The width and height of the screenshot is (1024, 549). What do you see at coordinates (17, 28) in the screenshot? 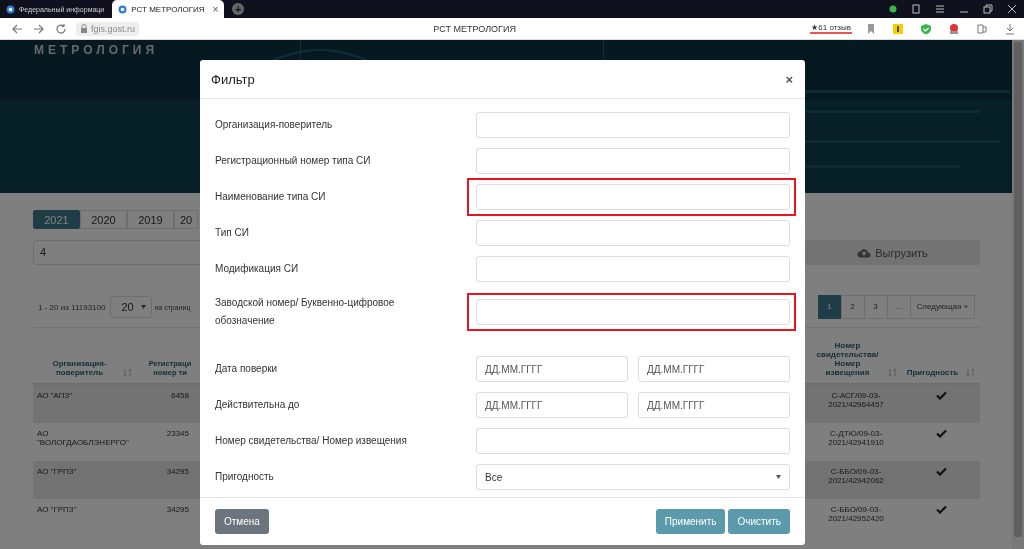
I see `back-icon` at bounding box center [17, 28].